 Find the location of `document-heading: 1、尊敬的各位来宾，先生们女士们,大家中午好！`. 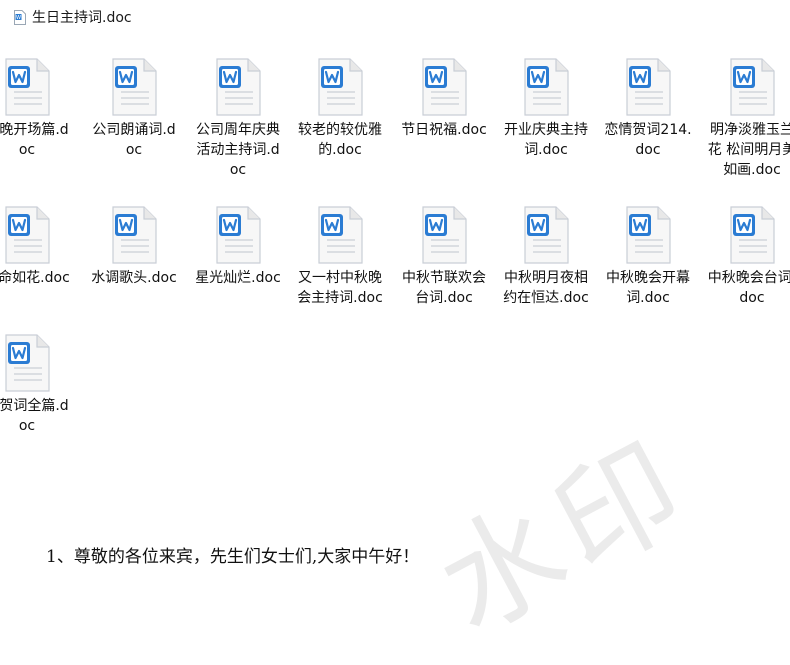

document-heading: 1、尊敬的各位来宾，先生们女士们,大家中午好！ is located at coordinates (233, 557).